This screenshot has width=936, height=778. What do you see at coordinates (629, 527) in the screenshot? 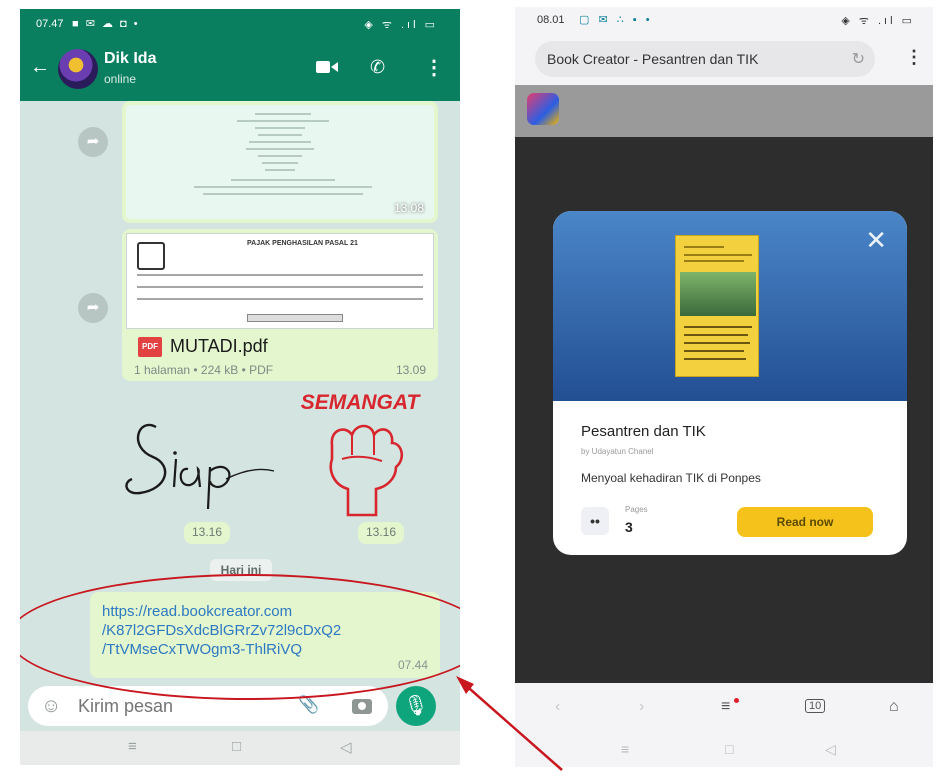
I see `pages-count: 3` at bounding box center [629, 527].